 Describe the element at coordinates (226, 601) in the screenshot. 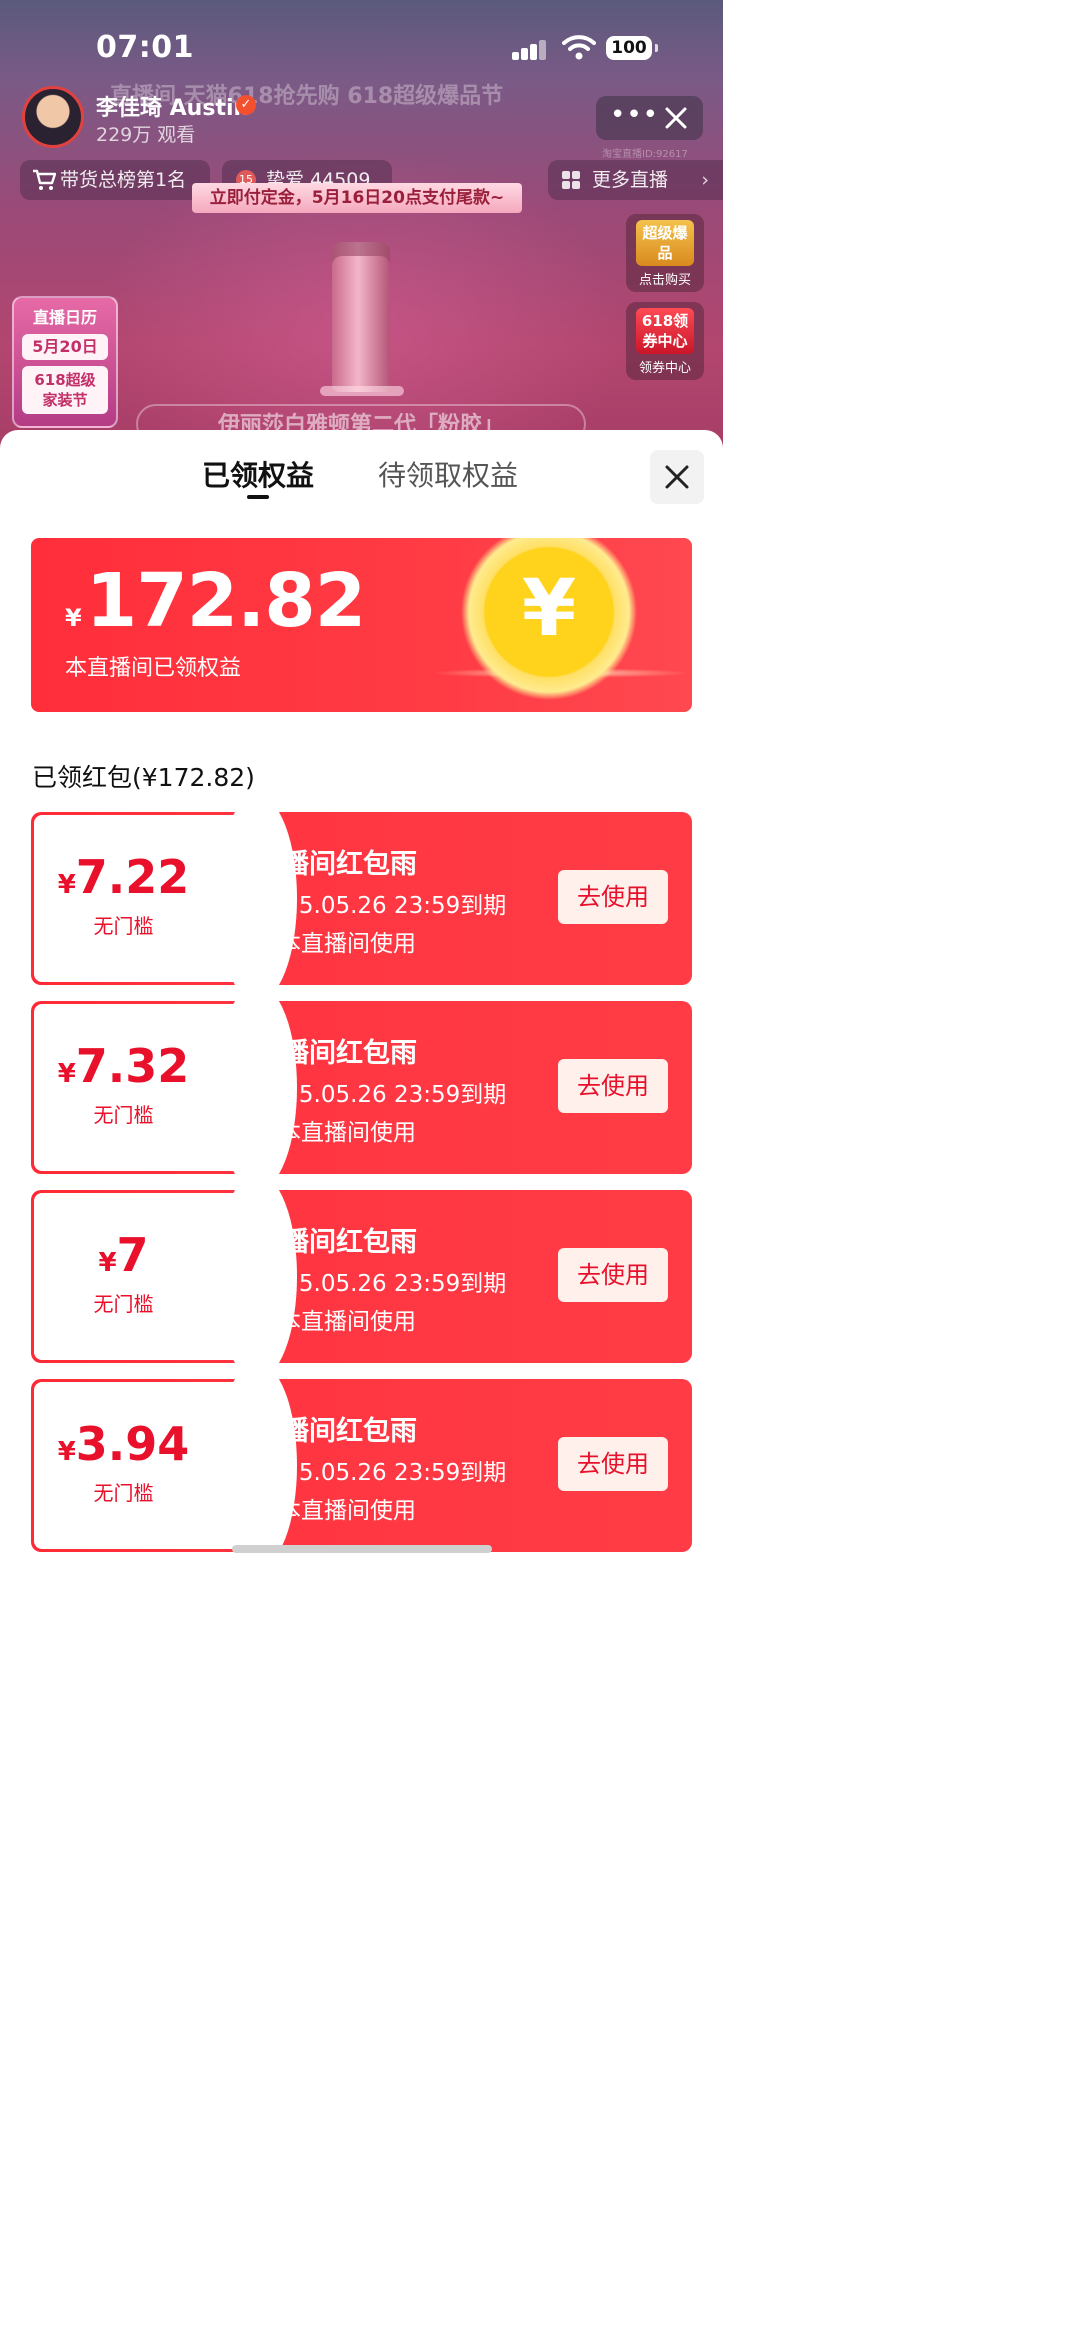

I see `summary-amount-value: 172.82` at that location.